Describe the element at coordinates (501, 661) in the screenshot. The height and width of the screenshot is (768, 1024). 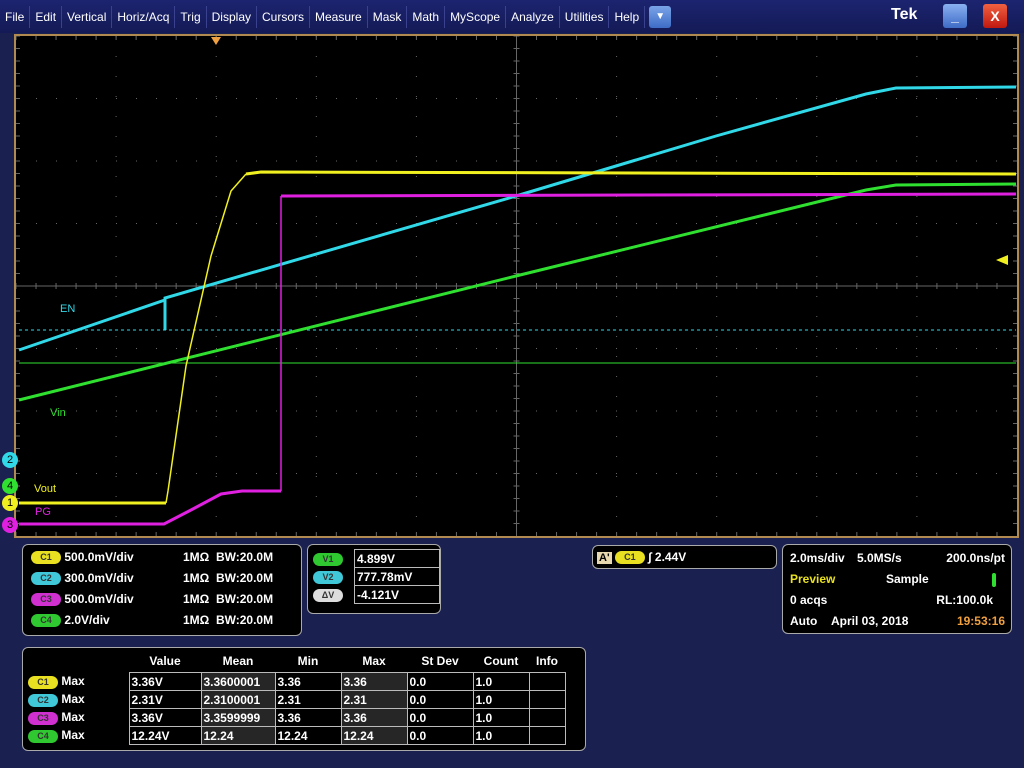
I see `header-count: Count` at that location.